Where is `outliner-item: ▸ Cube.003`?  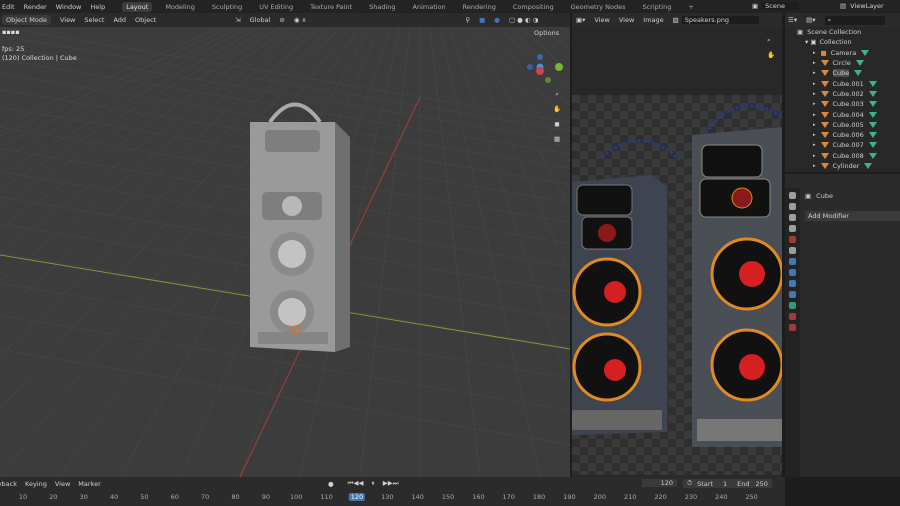
outliner-item: ▸ Cube.003 is located at coordinates (842, 104).